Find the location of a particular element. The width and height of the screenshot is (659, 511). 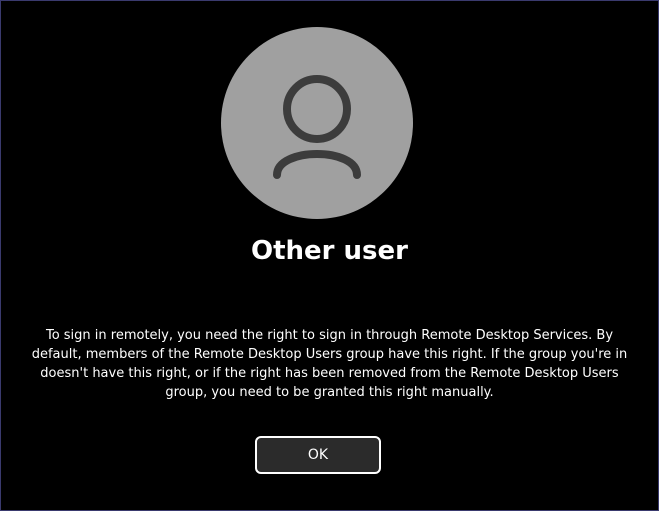

user-avatar is located at coordinates (317, 123).